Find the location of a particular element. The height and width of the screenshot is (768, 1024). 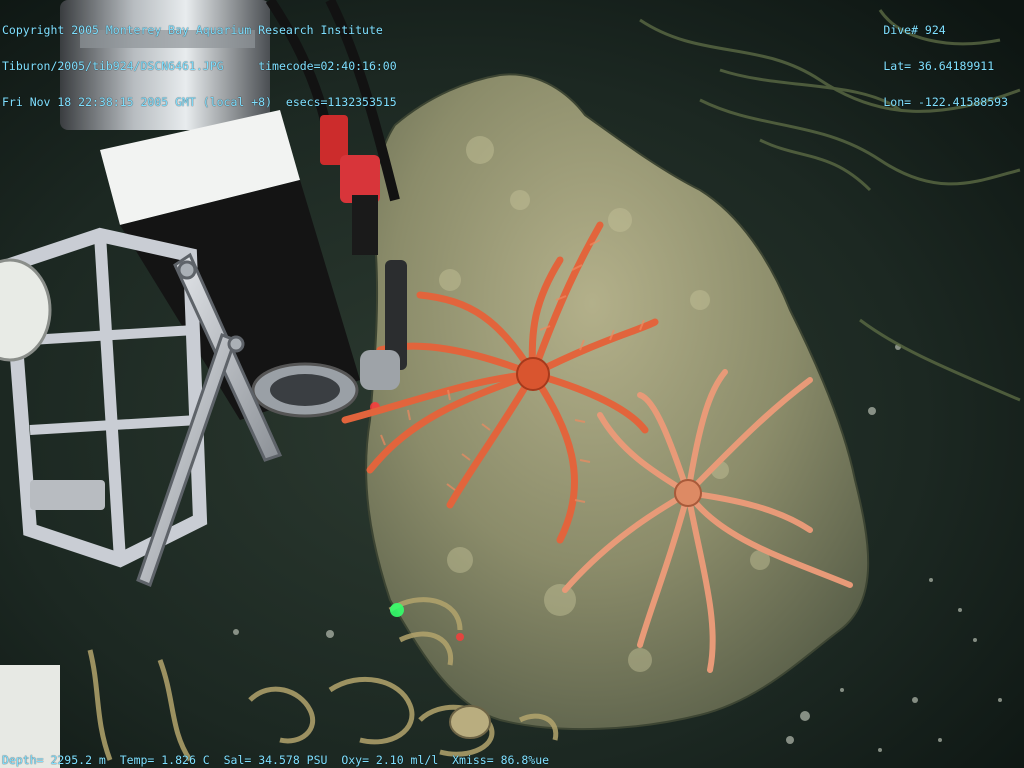

longitude: Lon= -122.41588593 is located at coordinates (945, 102).